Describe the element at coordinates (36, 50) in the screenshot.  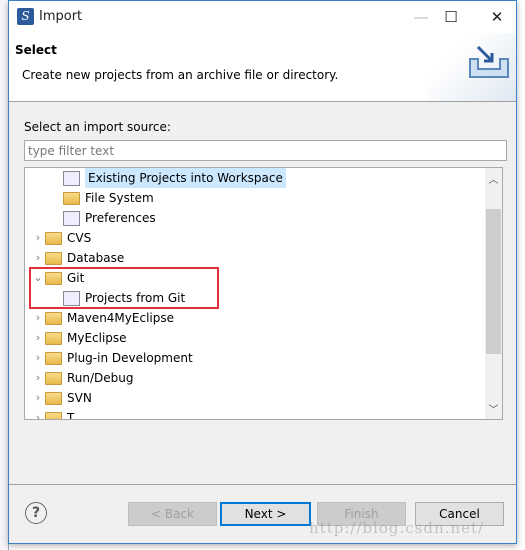
I see `page-title: Select` at that location.